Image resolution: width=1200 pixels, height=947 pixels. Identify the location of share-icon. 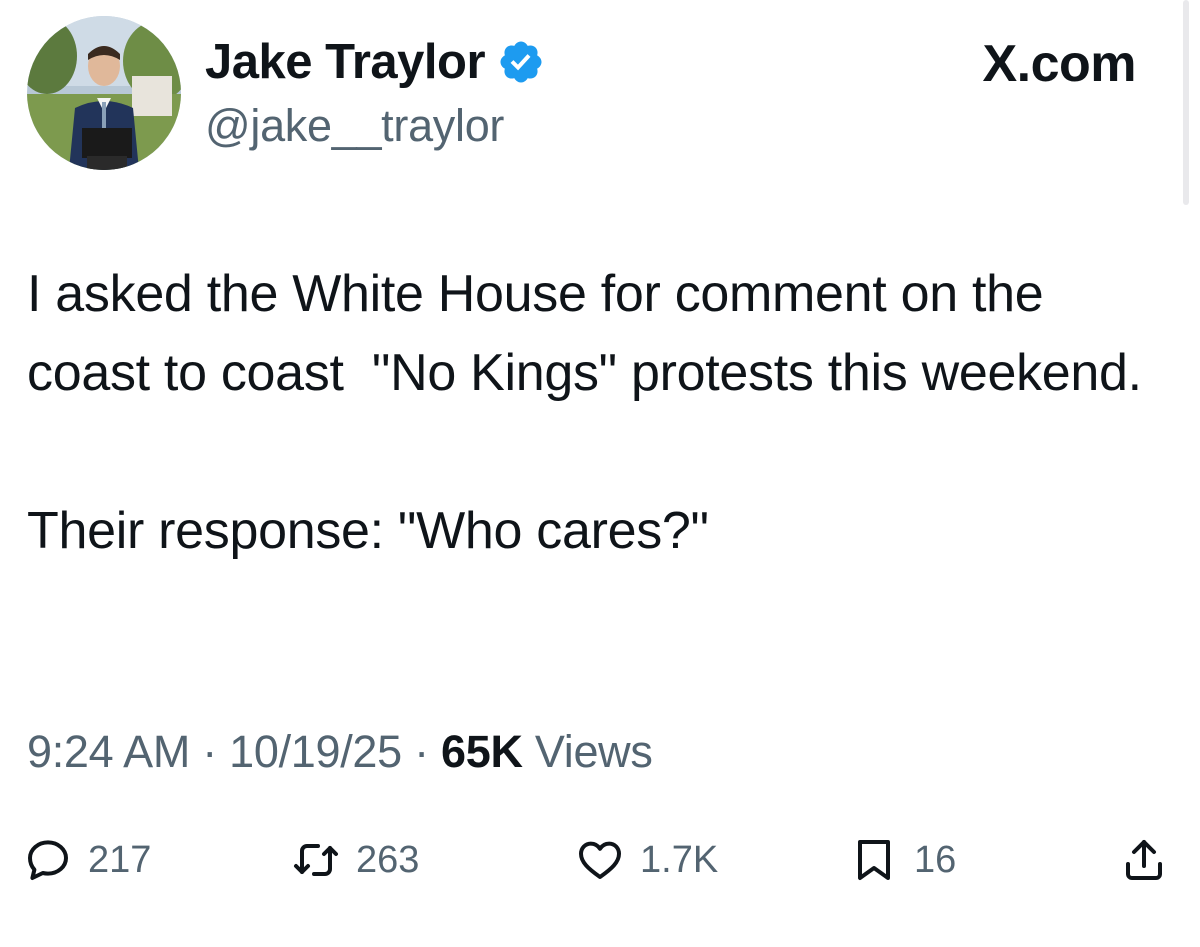
(1144, 860).